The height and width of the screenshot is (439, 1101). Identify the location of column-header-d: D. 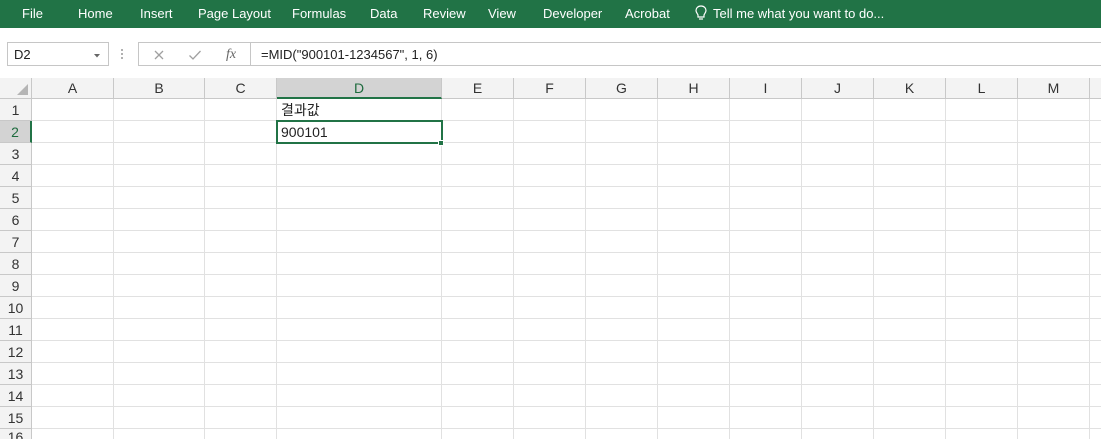
(359, 88).